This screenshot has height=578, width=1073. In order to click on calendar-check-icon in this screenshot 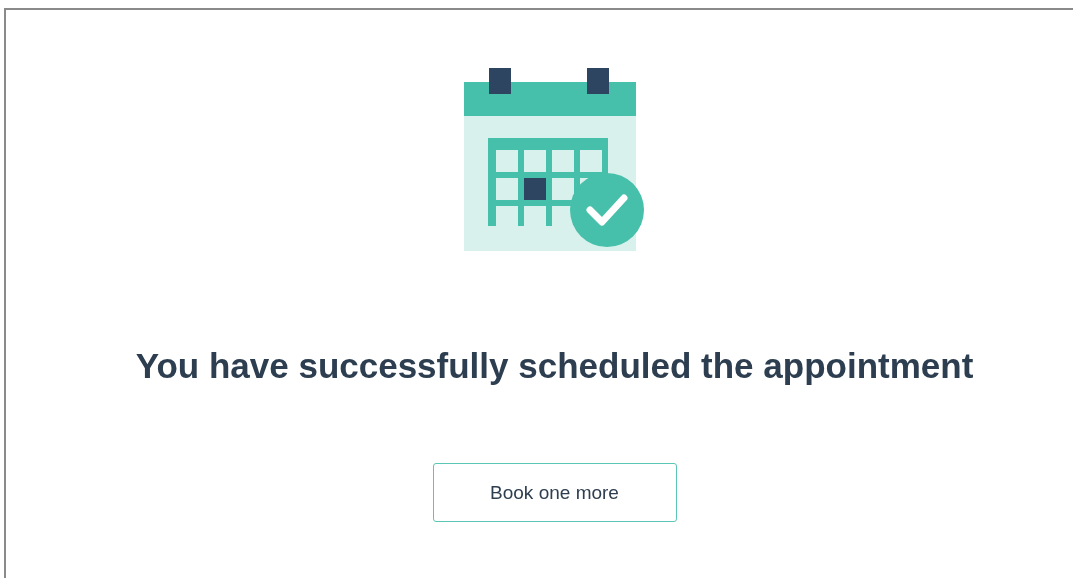, I will do `click(554, 159)`.